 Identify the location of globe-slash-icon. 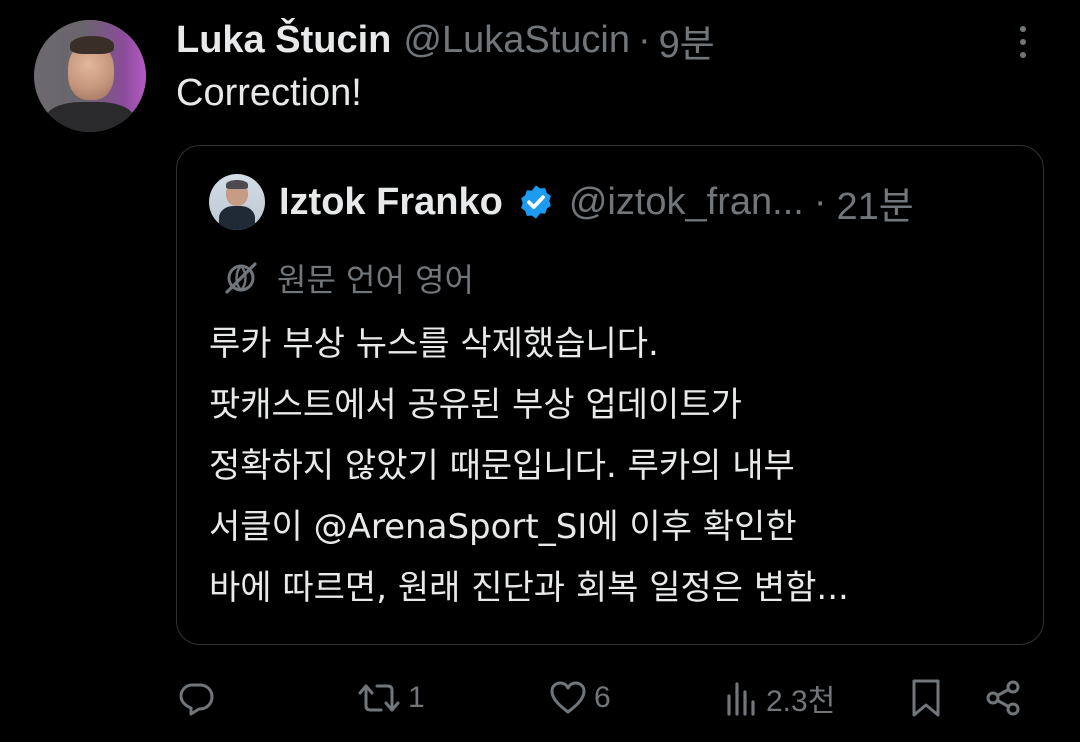
(241, 278).